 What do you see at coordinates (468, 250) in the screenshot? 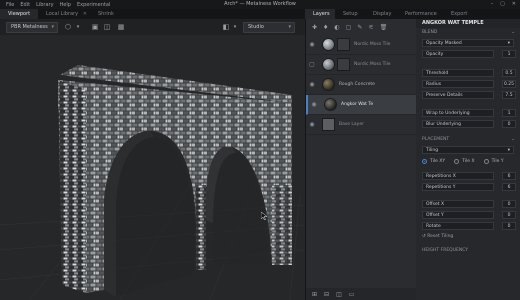
I see `height-frequency-section-header: HEIGHT FREQUENCY` at bounding box center [468, 250].